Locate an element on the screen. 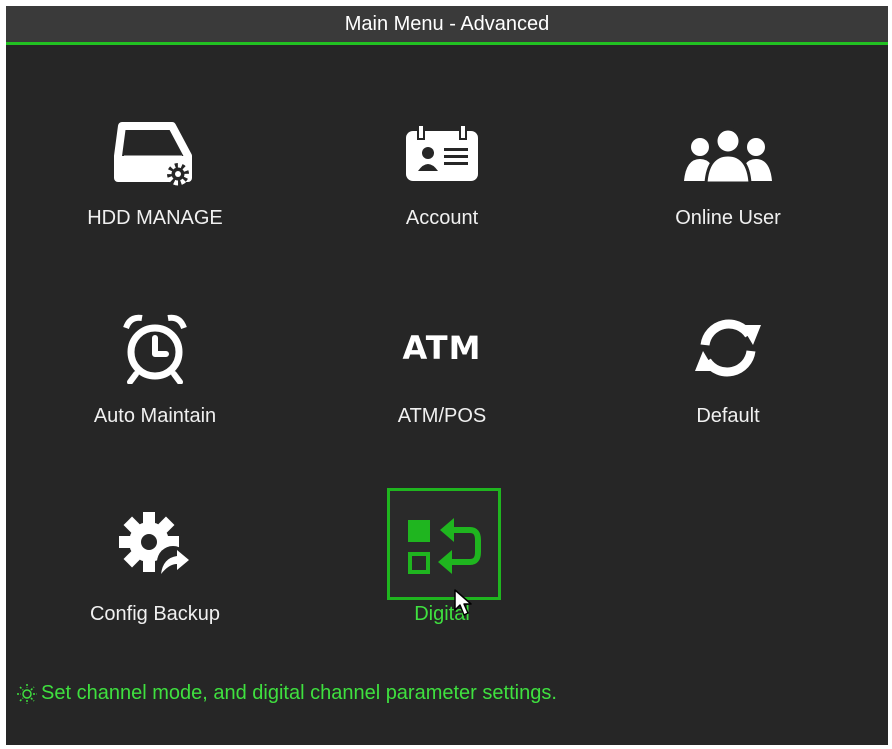  menu-item-label: Auto Maintain is located at coordinates (155, 416).